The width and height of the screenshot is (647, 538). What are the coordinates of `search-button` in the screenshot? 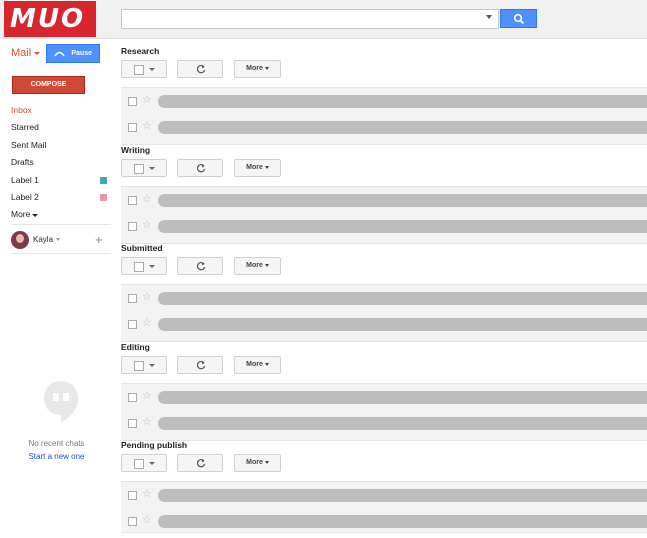 It's located at (518, 18).